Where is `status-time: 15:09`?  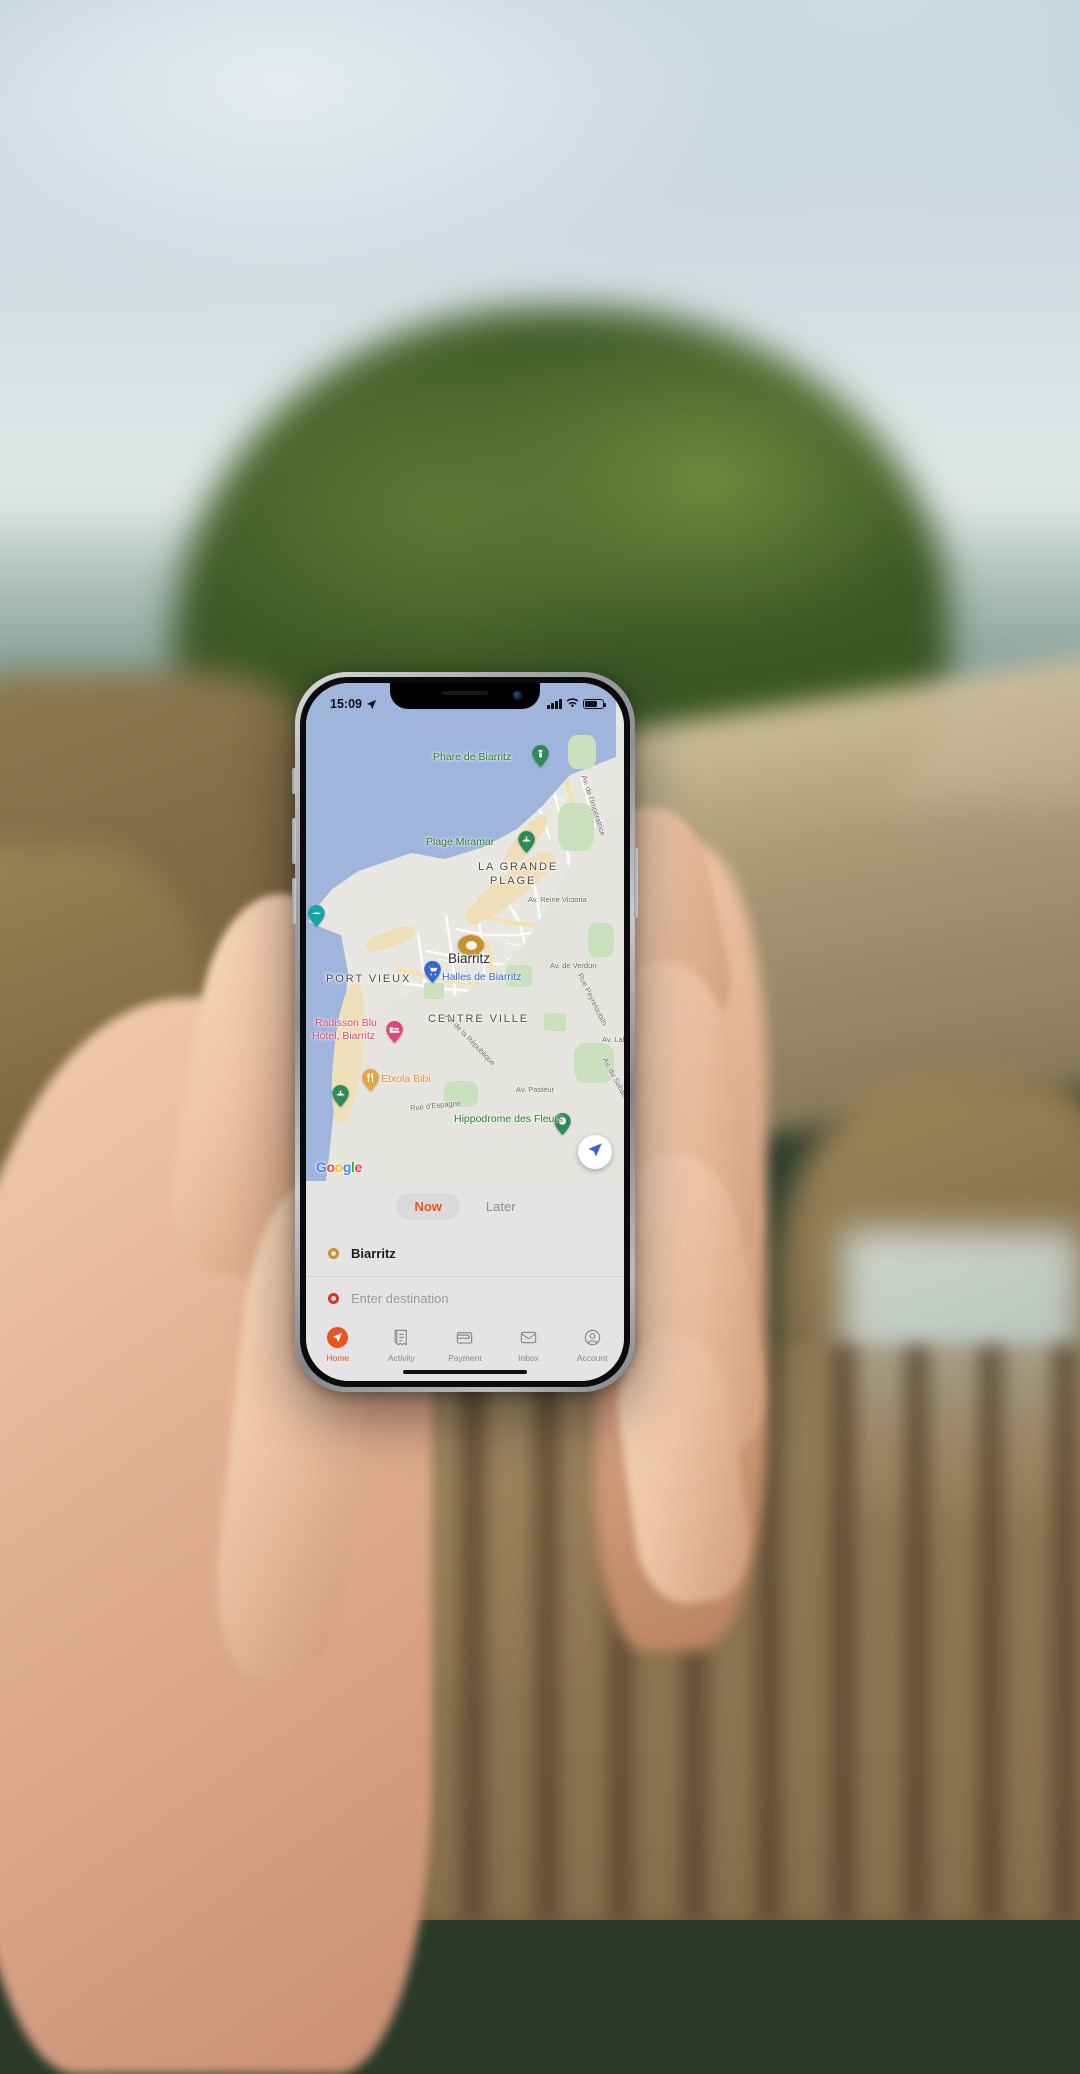 status-time: 15:09 is located at coordinates (346, 704).